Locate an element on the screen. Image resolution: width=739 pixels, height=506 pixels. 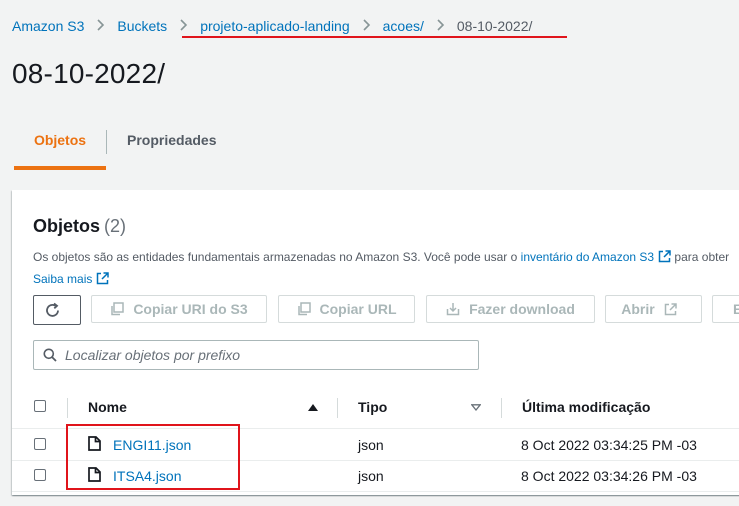
open-button: Abrir is located at coordinates (653, 309).